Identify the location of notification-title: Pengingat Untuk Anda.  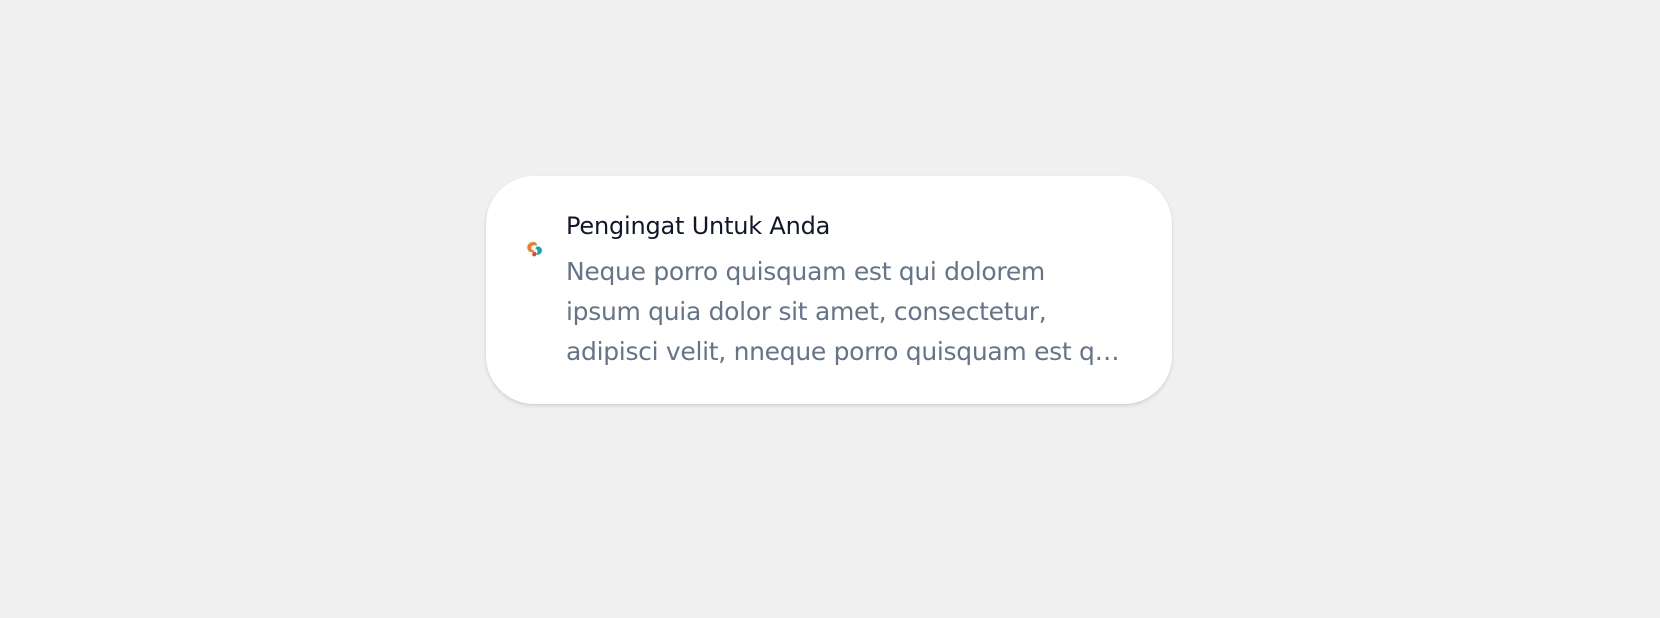
(698, 226).